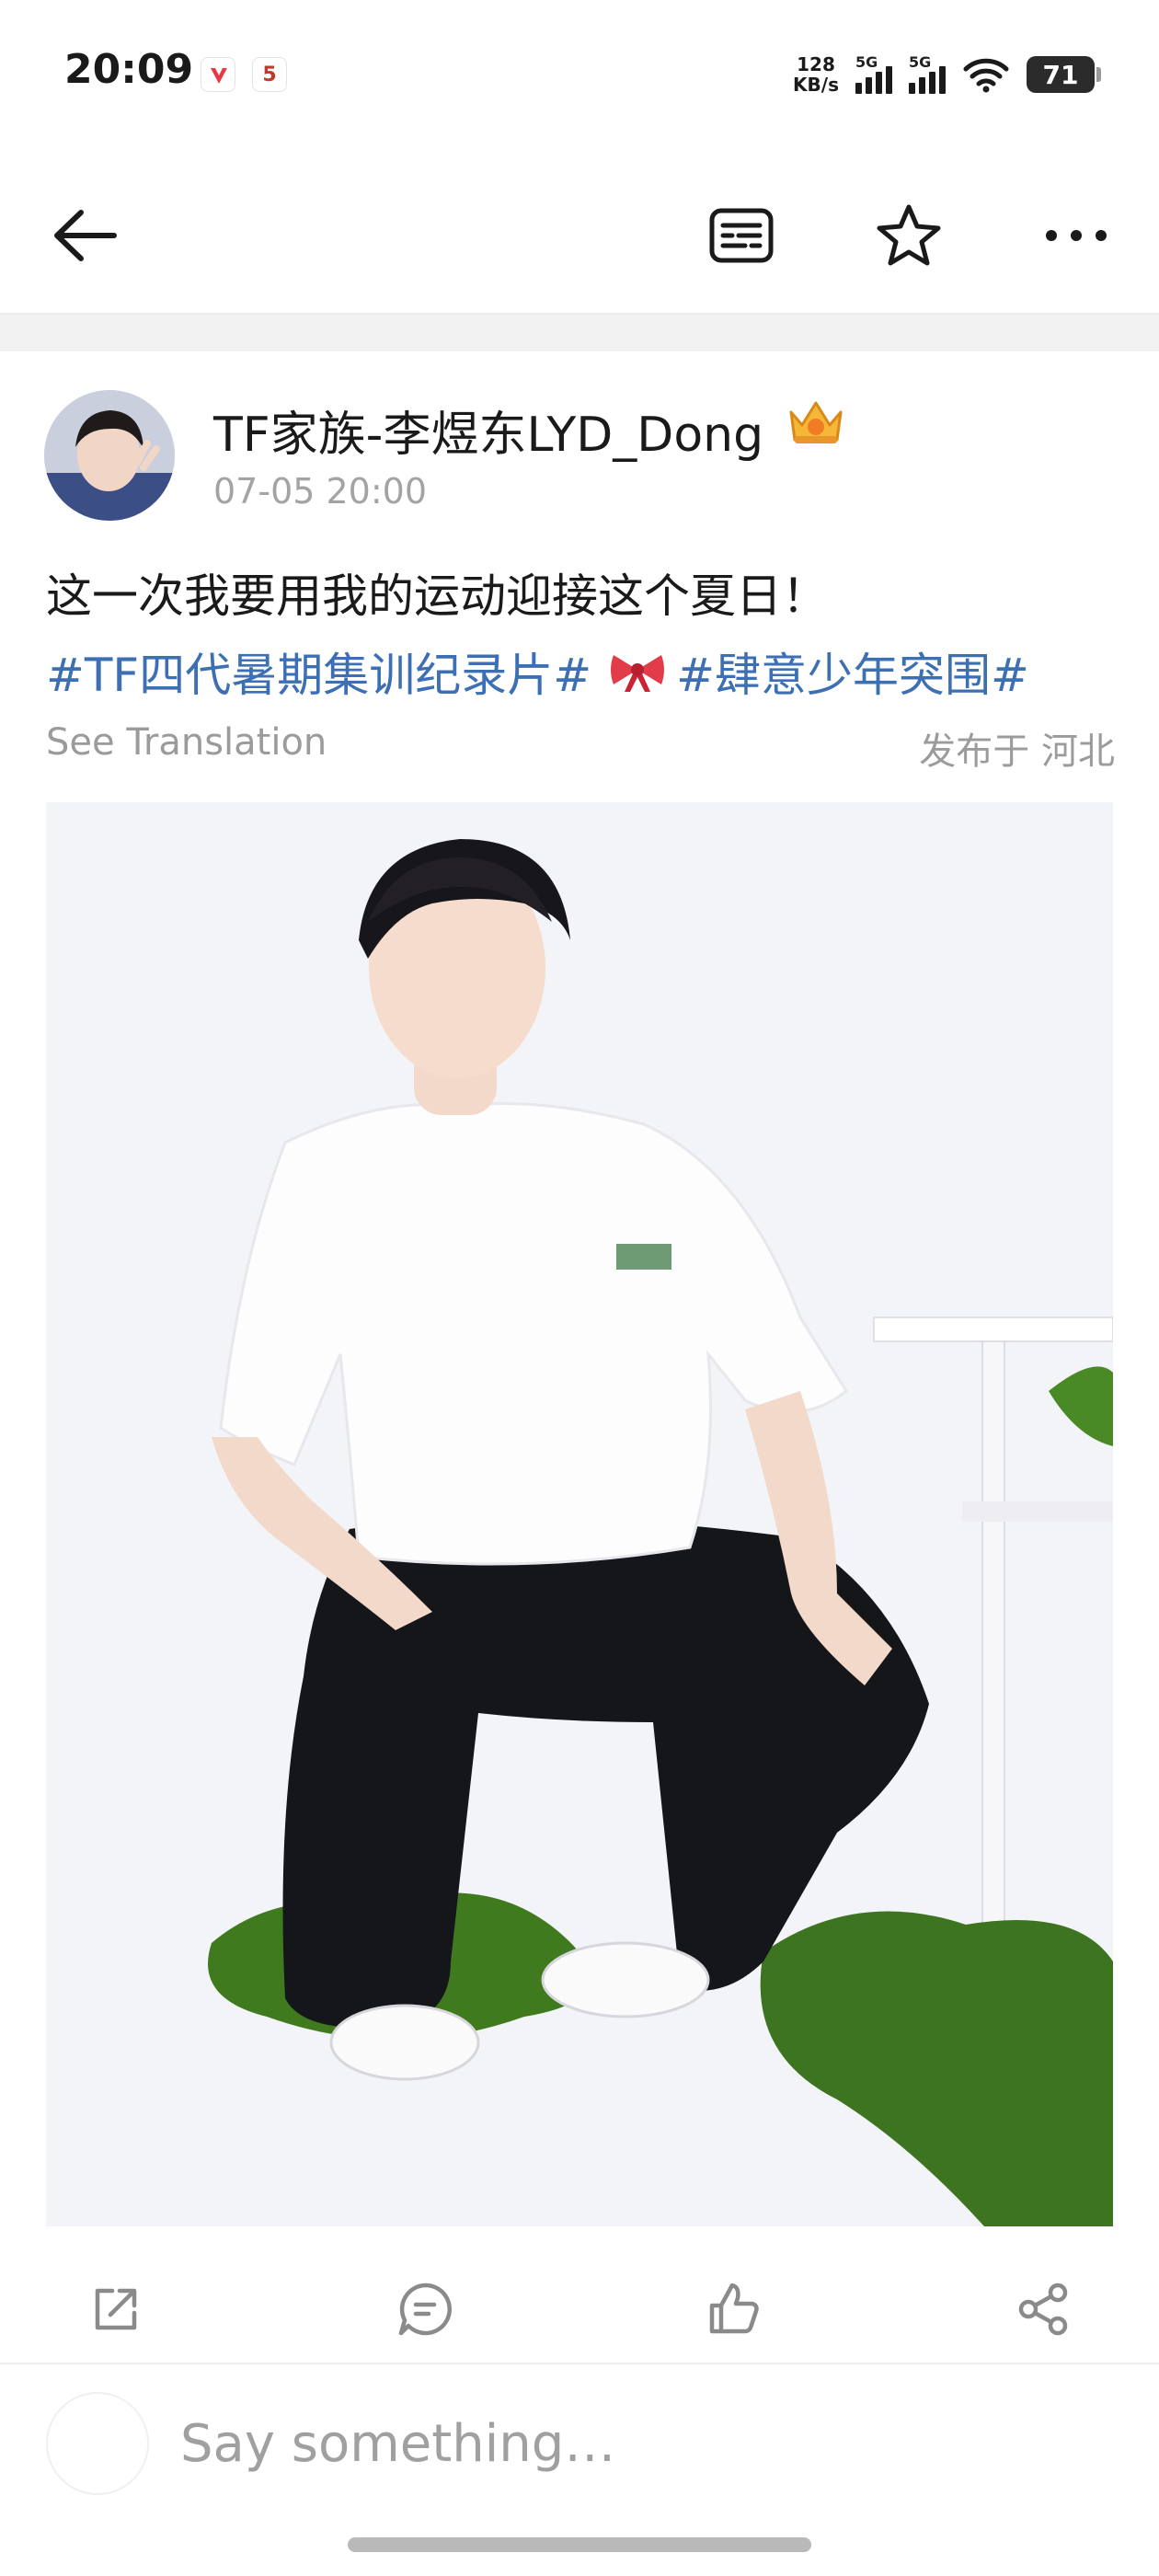  I want to click on repost-icon, so click(116, 2309).